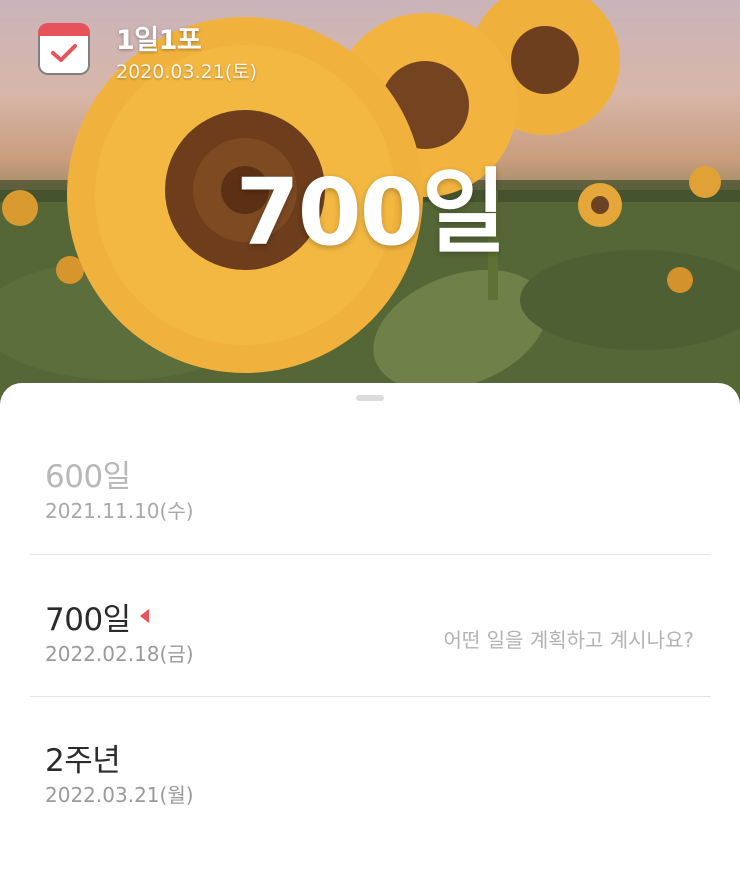 The height and width of the screenshot is (877, 740). What do you see at coordinates (569, 638) in the screenshot?
I see `plan-prompt: 어떤 일을 계획하고 계시나요?` at bounding box center [569, 638].